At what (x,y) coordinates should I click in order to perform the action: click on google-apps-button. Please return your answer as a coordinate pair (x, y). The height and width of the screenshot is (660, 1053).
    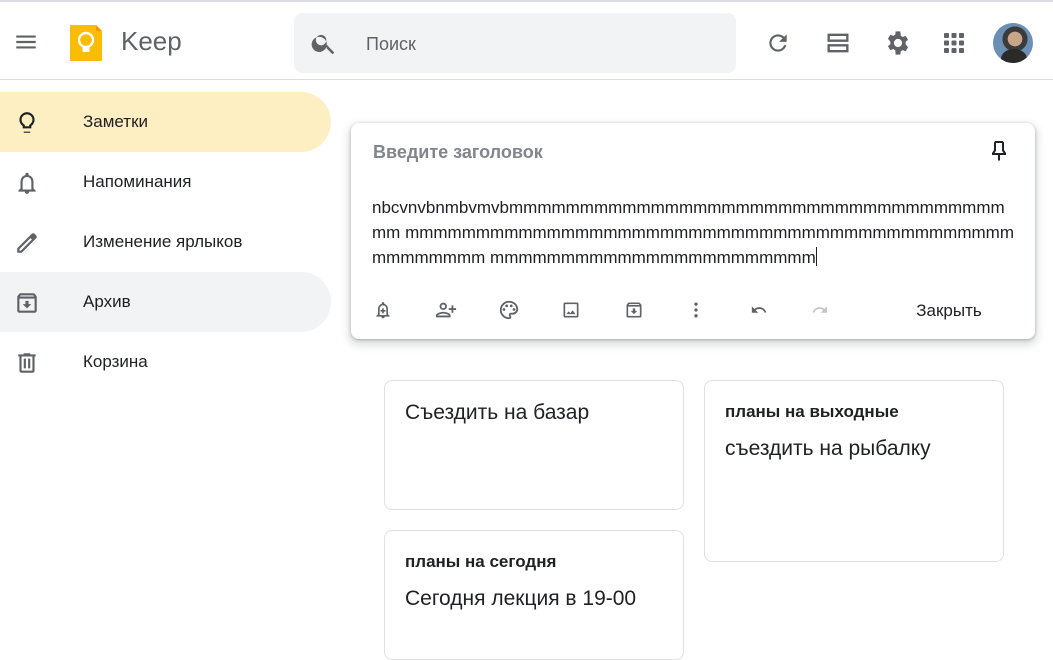
    Looking at the image, I should click on (954, 43).